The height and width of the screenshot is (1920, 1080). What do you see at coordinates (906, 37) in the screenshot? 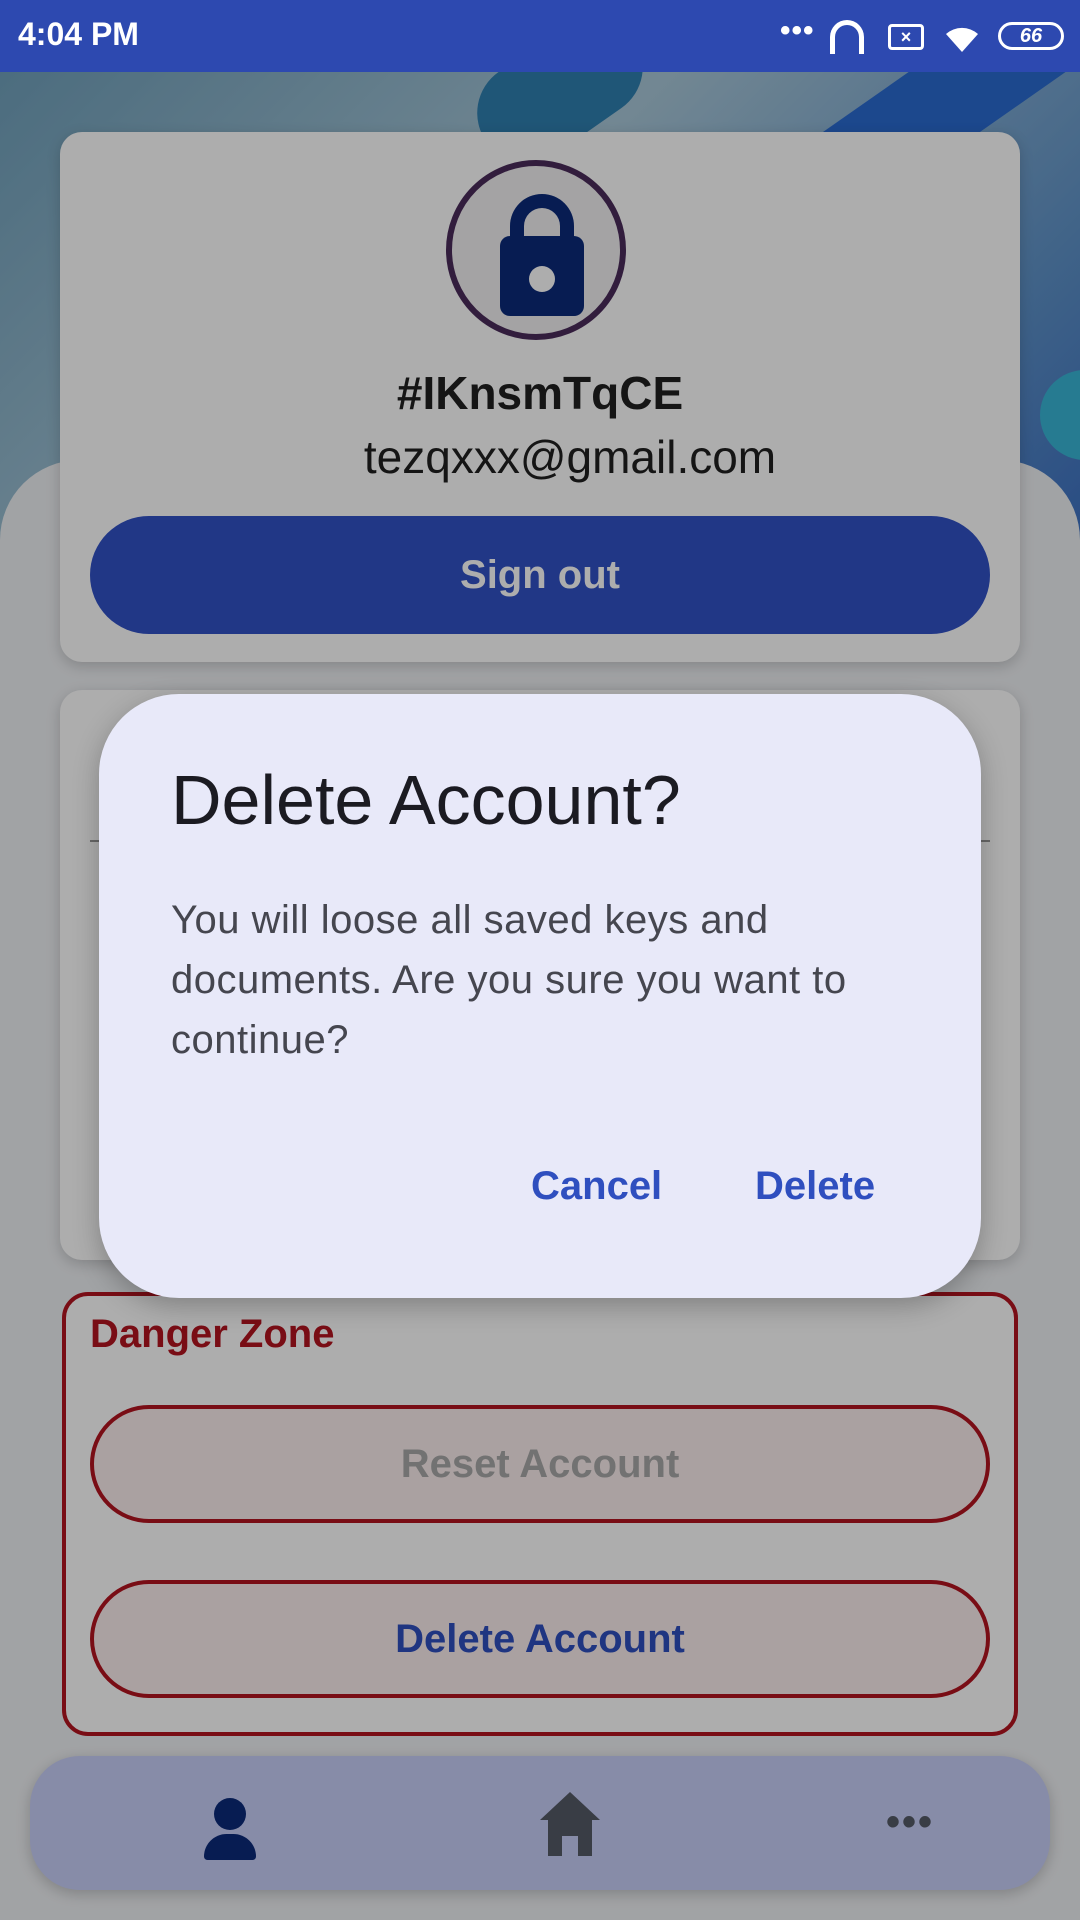
I see `no-sim-icon: ×` at bounding box center [906, 37].